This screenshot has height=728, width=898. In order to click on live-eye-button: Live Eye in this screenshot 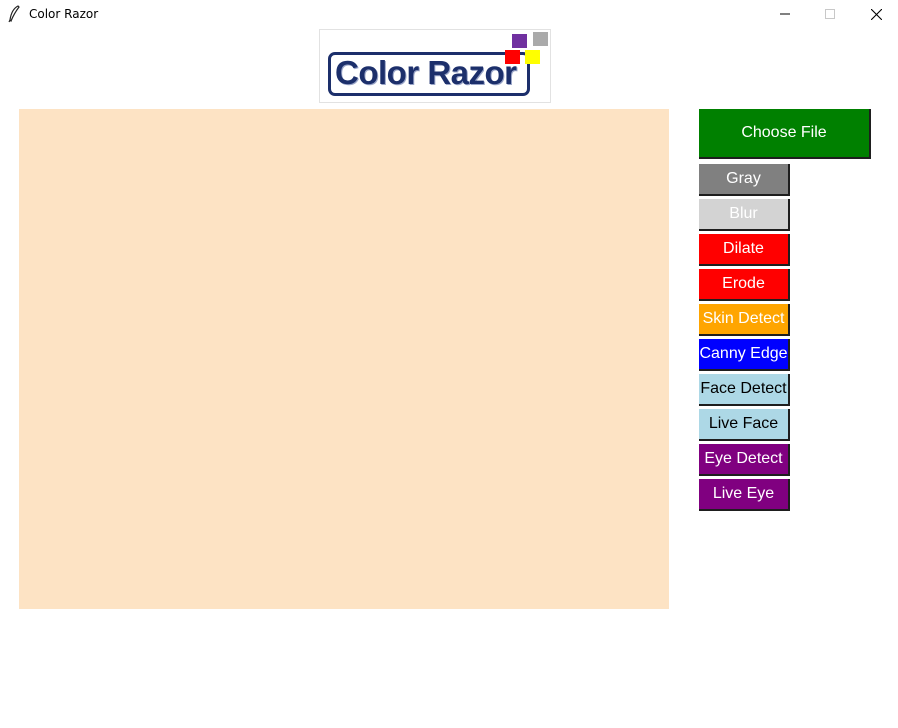, I will do `click(744, 495)`.